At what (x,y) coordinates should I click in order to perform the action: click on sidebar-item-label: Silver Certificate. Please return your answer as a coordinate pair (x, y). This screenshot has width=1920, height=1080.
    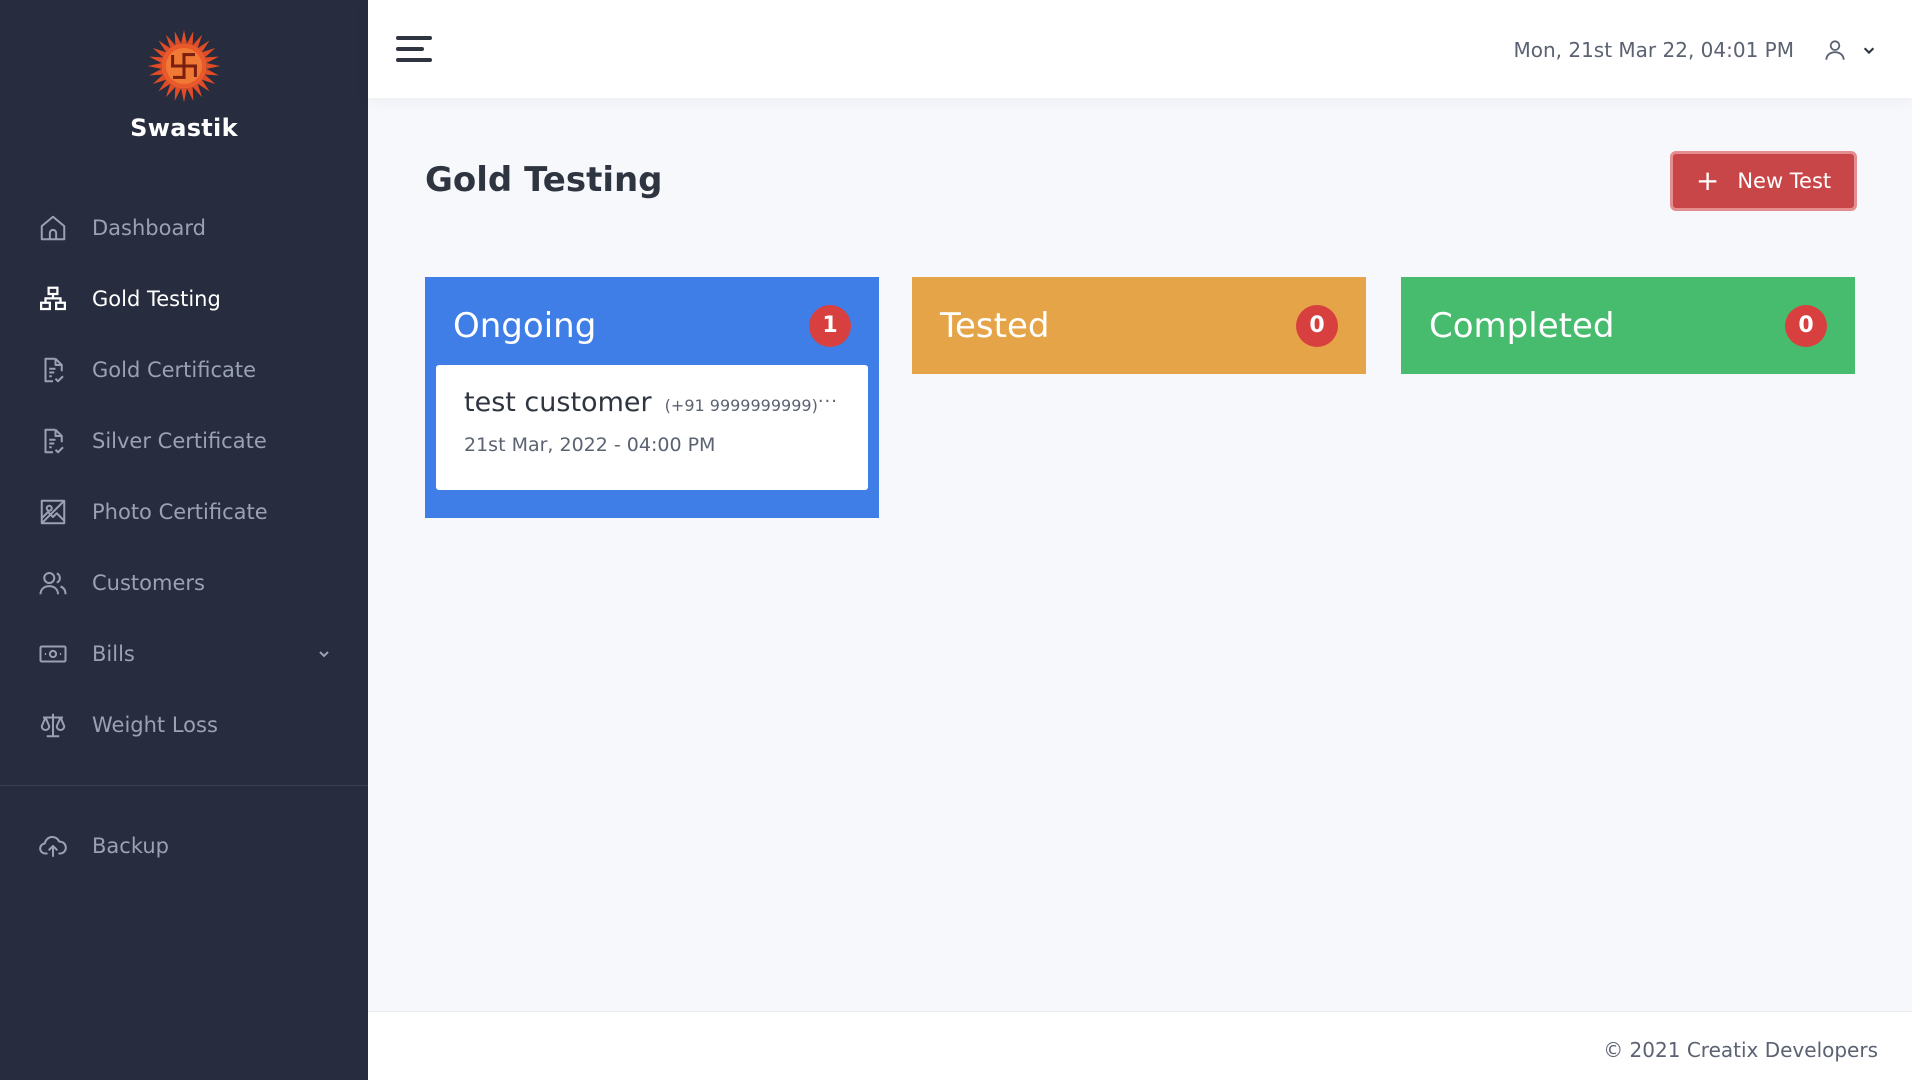
    Looking at the image, I should click on (179, 440).